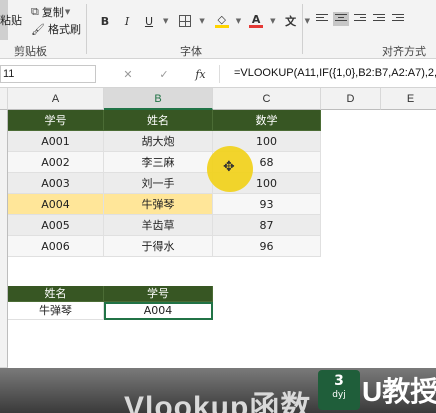 Image resolution: width=436 pixels, height=413 pixels. I want to click on table-cell: 李三麻, so click(158, 162).